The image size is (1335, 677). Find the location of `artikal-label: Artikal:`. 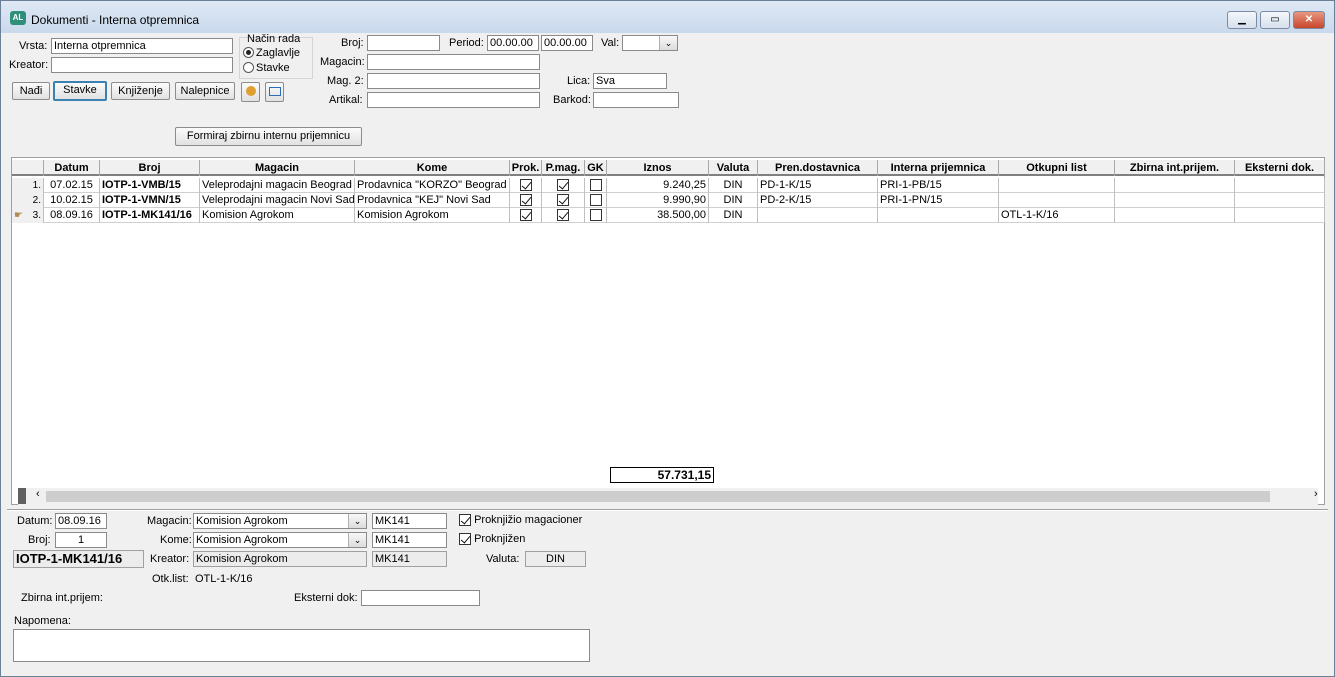

artikal-label: Artikal: is located at coordinates (346, 100).